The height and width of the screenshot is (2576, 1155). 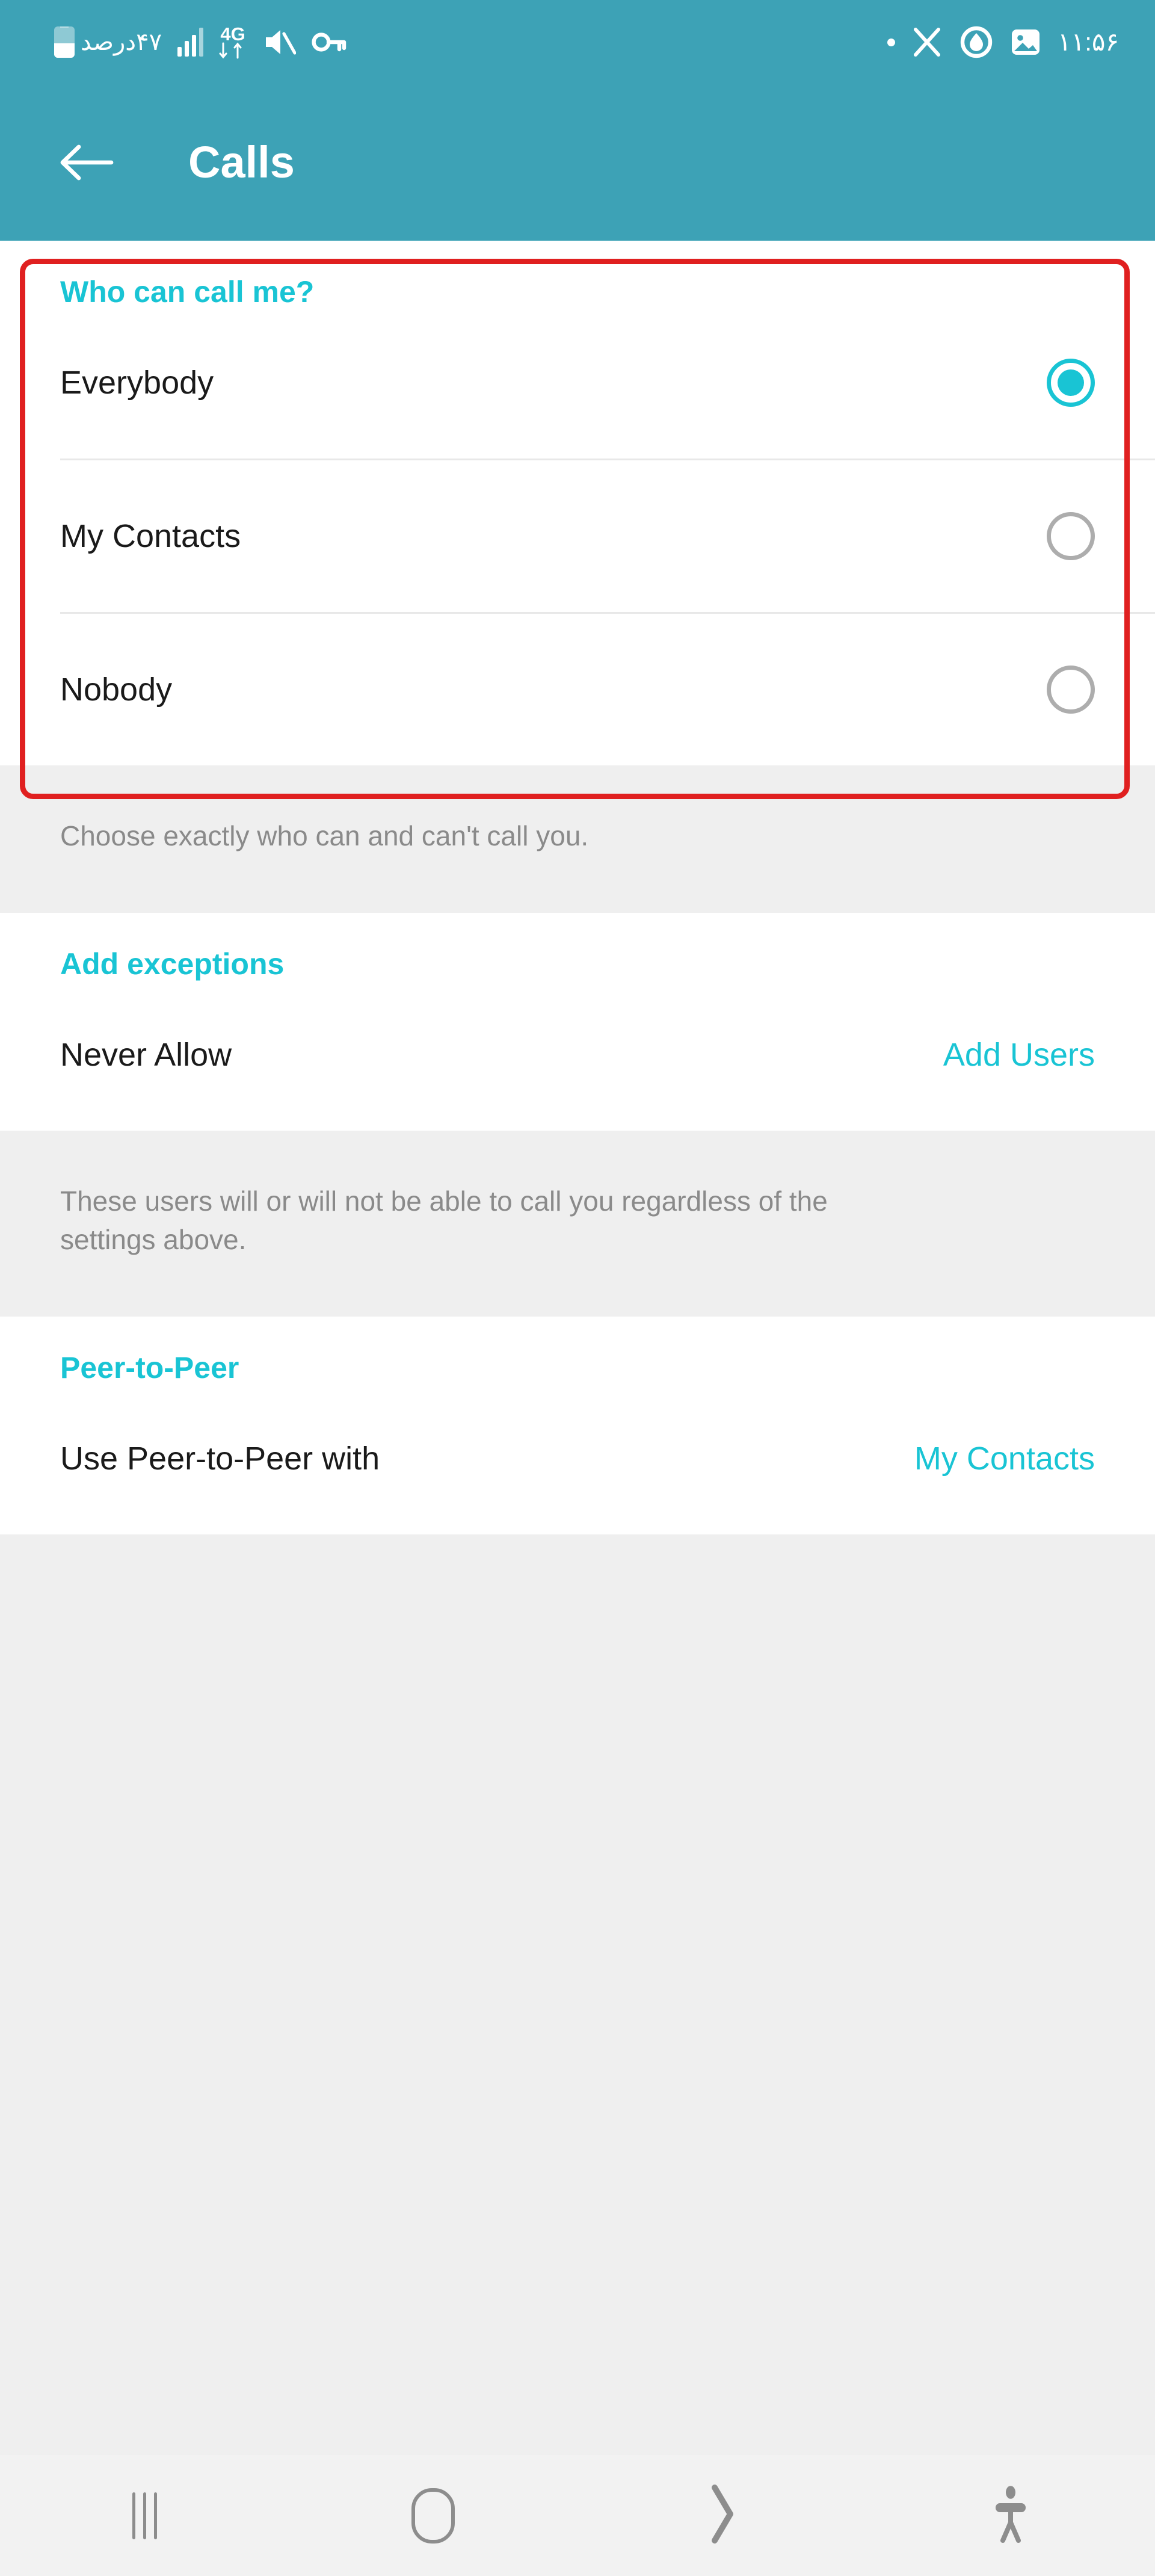 What do you see at coordinates (137, 383) in the screenshot?
I see `radio-label-everybody: Everybody` at bounding box center [137, 383].